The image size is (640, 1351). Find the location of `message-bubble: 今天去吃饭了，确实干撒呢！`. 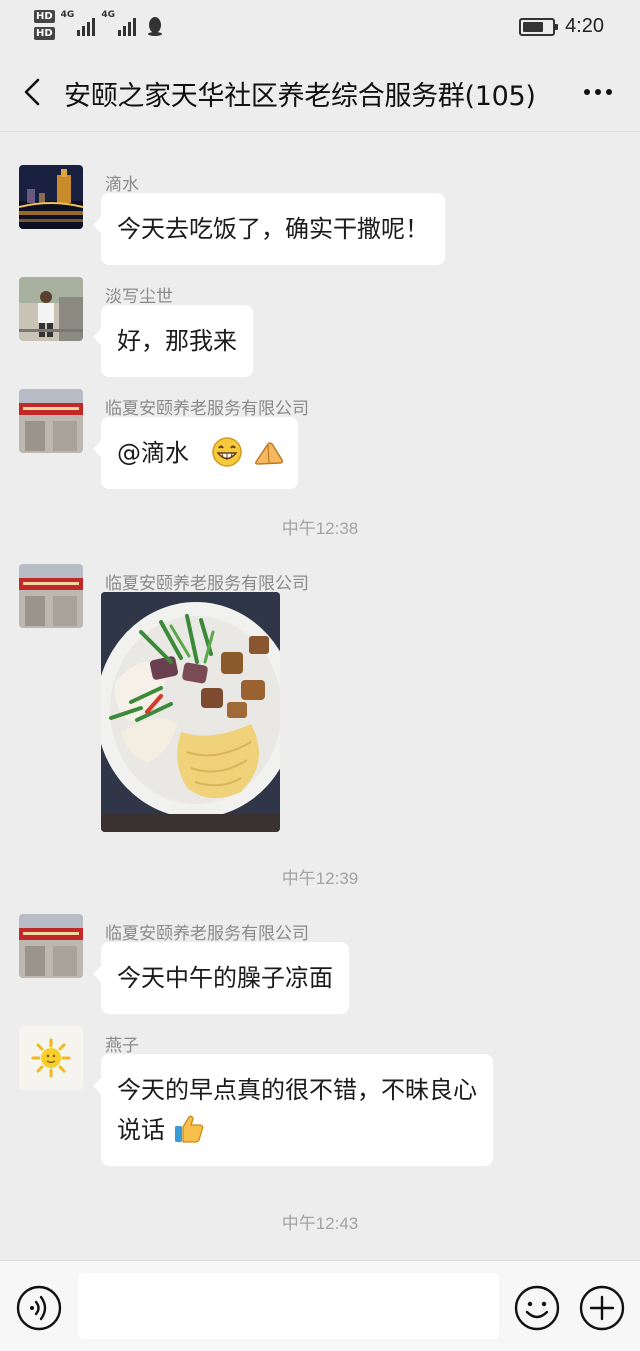

message-bubble: 今天去吃饭了，确实干撒呢！ is located at coordinates (269, 229).